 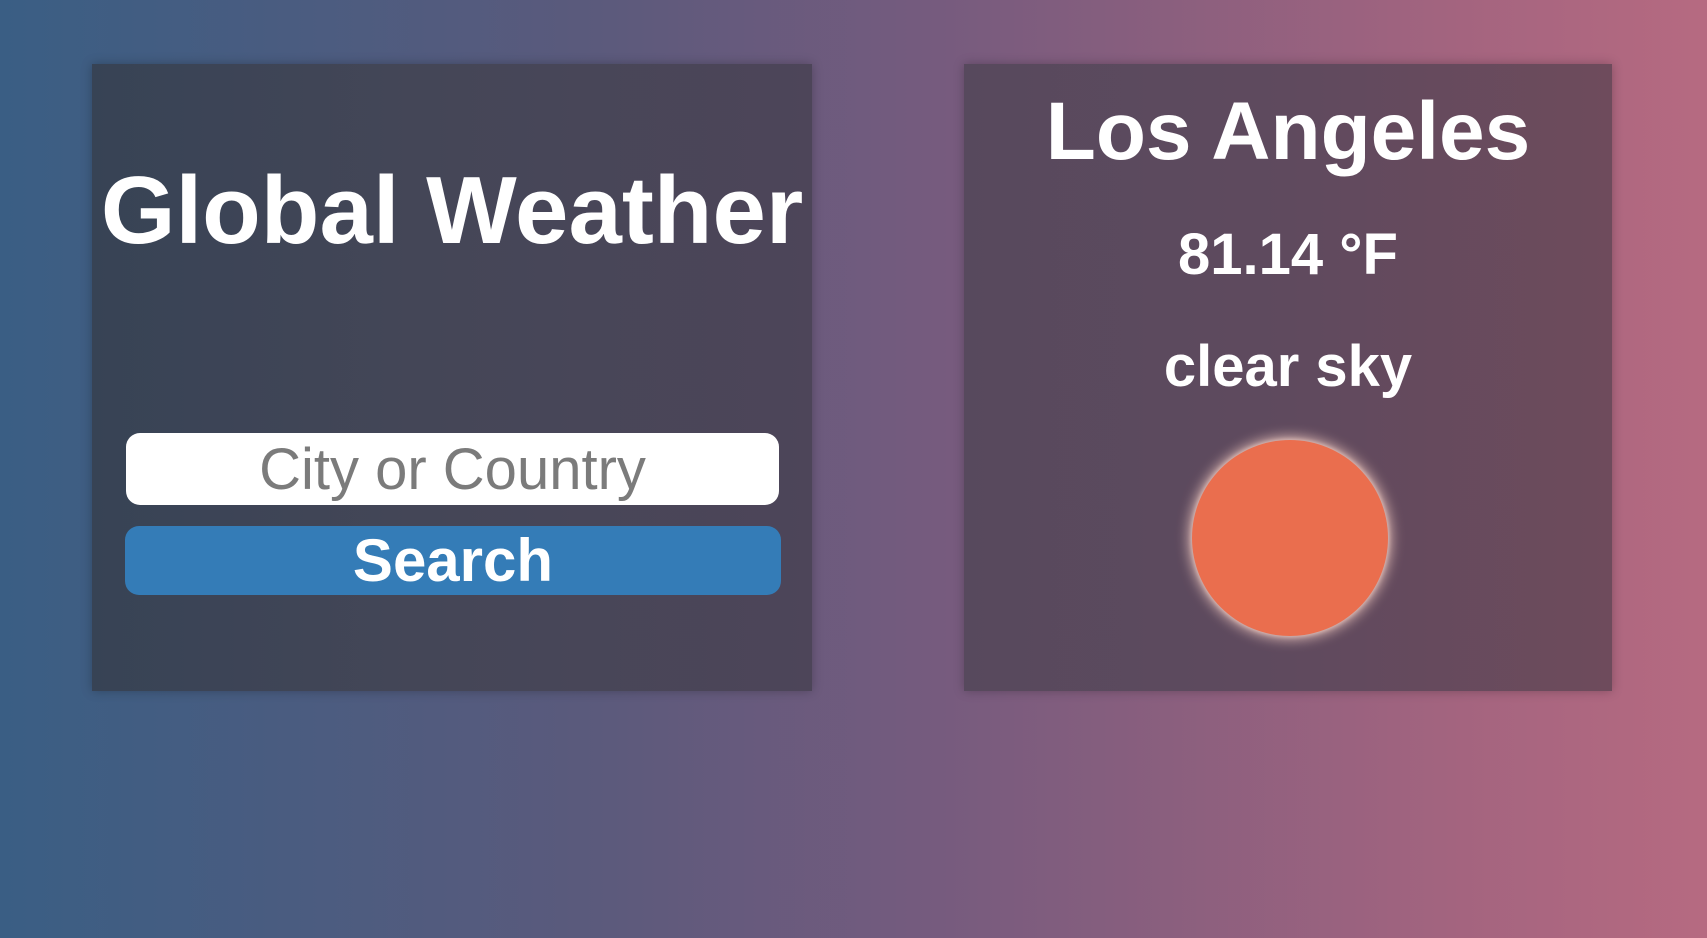 What do you see at coordinates (1288, 131) in the screenshot?
I see `city-name: Los Angeles` at bounding box center [1288, 131].